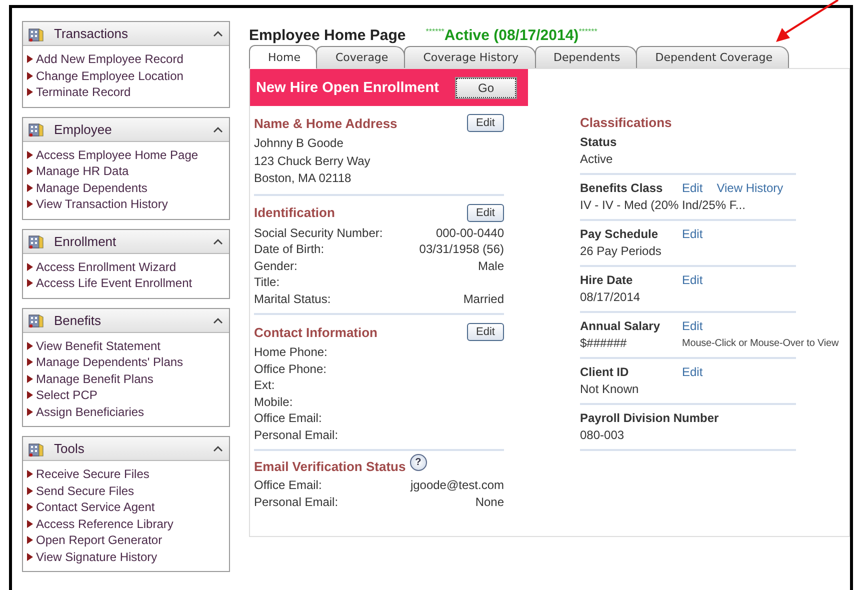 This screenshot has width=856, height=590. What do you see at coordinates (292, 298) in the screenshot?
I see `field-label: Marital Status:` at bounding box center [292, 298].